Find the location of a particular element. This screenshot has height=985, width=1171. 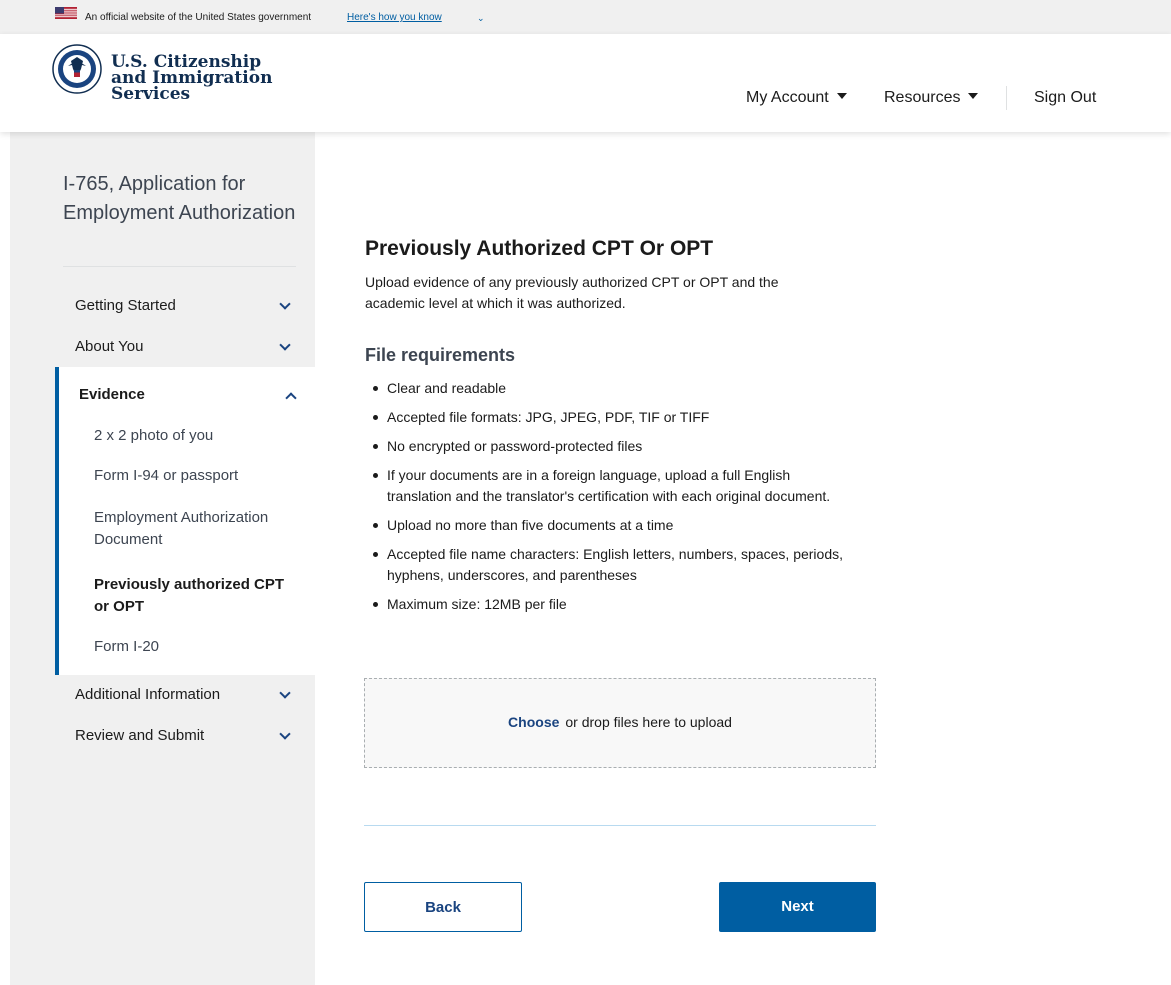

dropzone-text: Choose or drop files here to upload is located at coordinates (620, 722).